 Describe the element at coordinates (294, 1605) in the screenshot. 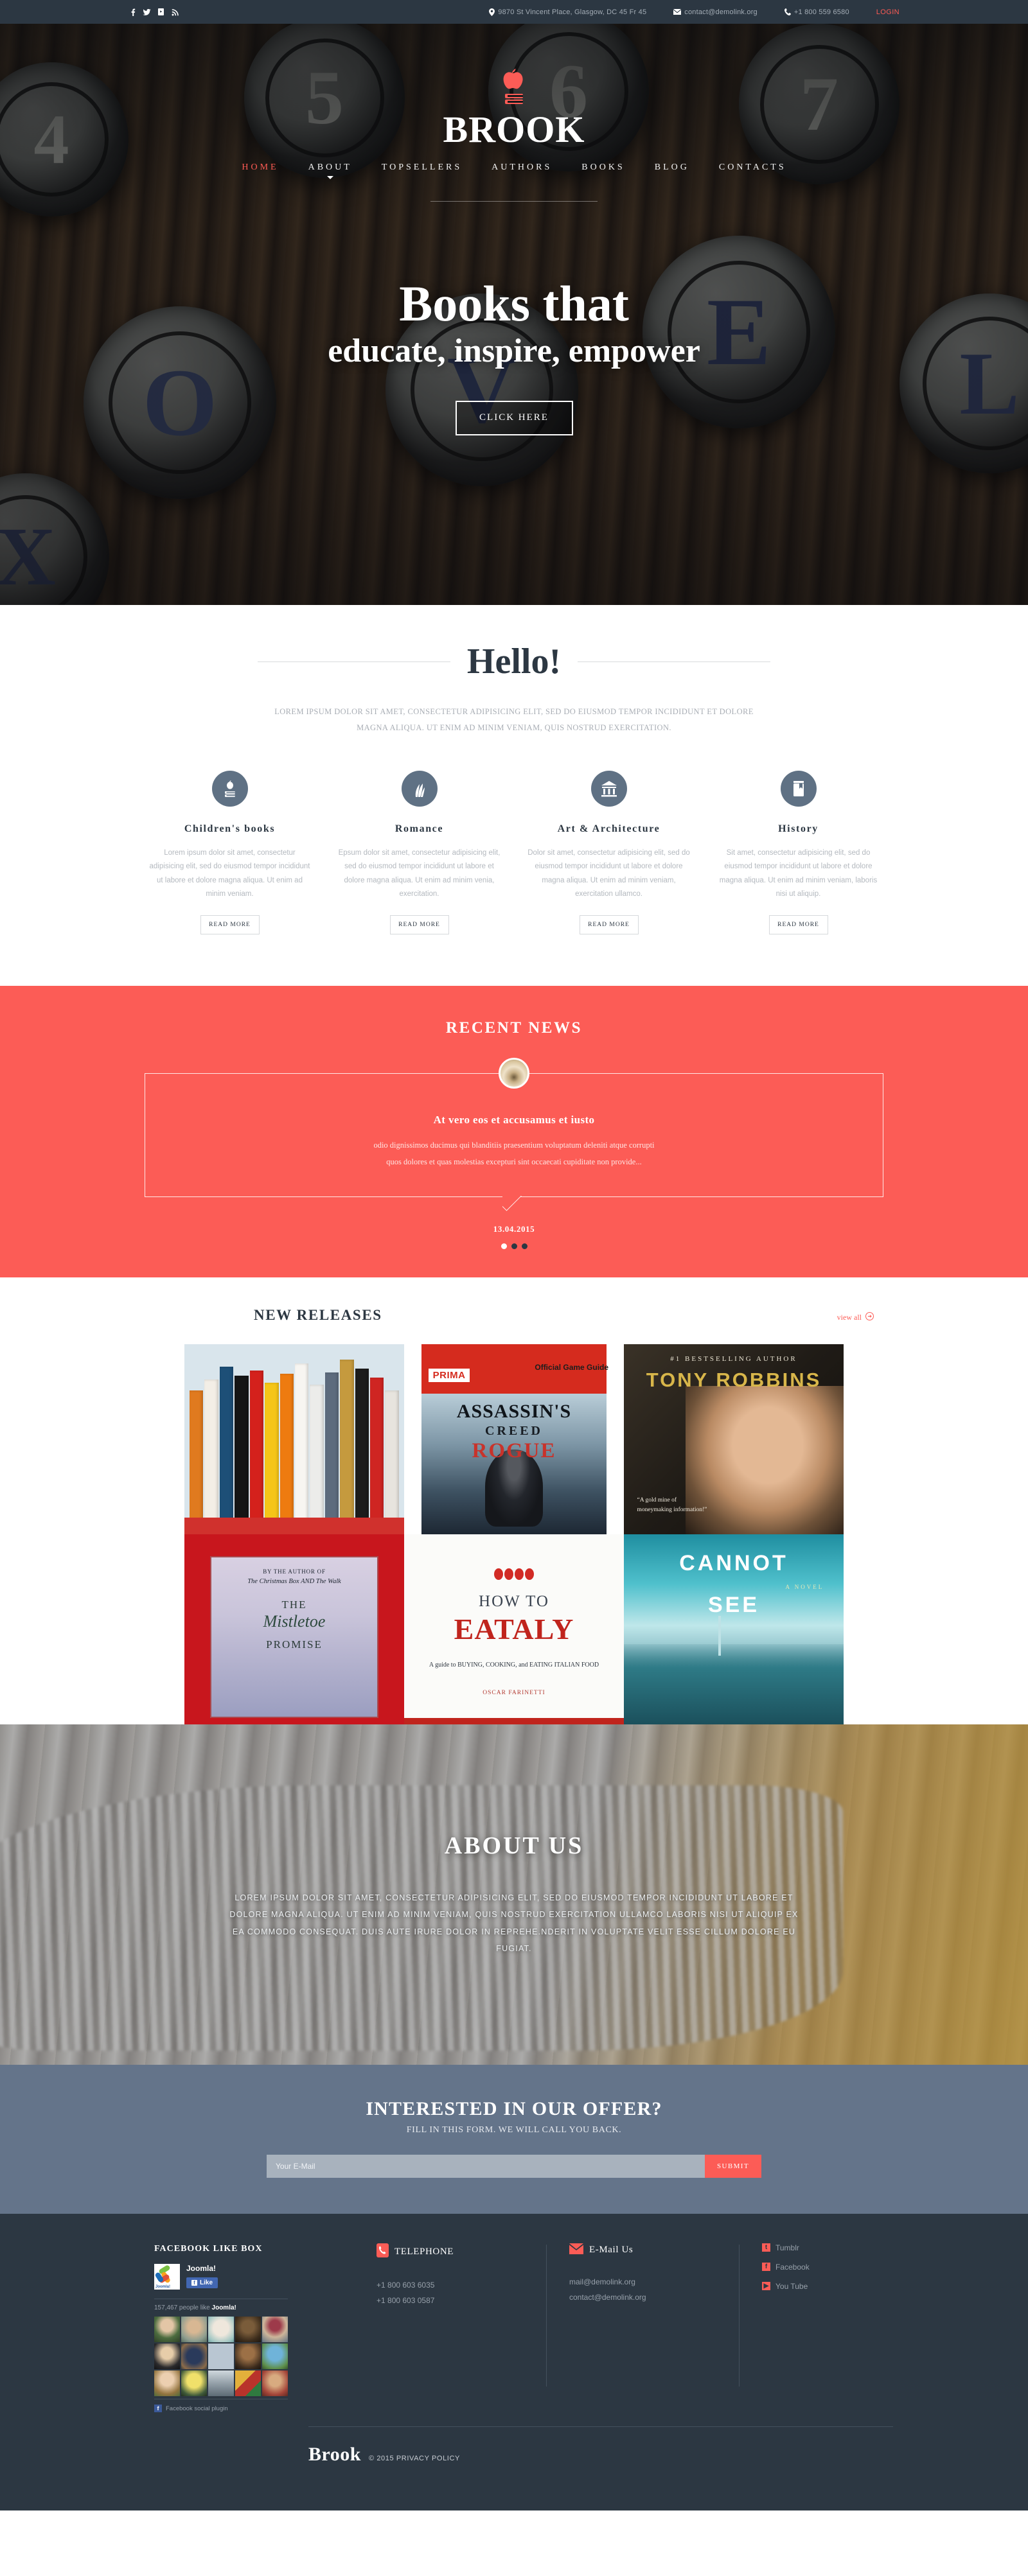

I see `cover-title-1: THE` at that location.